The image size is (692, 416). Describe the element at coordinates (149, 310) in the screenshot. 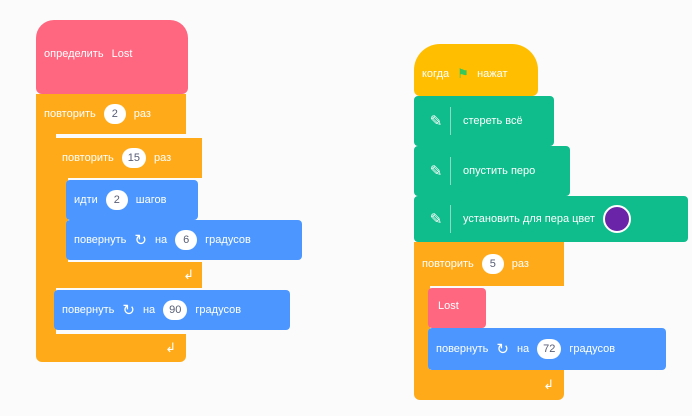

I see `turn2-on: на` at that location.